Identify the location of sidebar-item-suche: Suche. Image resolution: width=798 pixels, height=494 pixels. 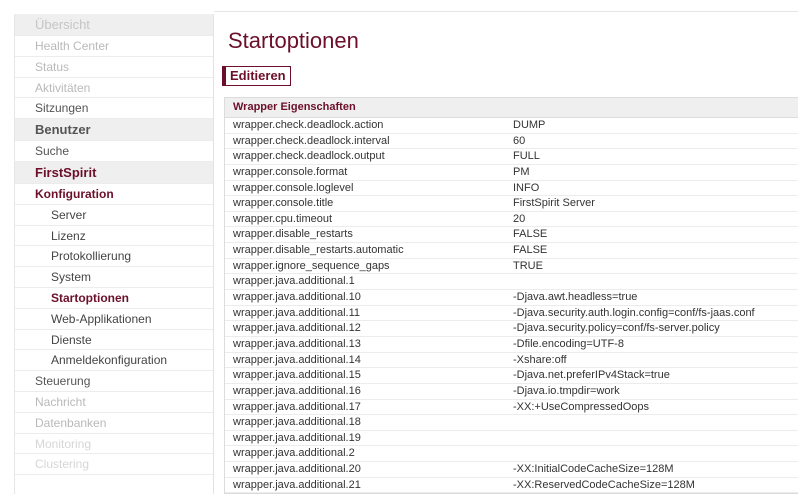
(114, 151).